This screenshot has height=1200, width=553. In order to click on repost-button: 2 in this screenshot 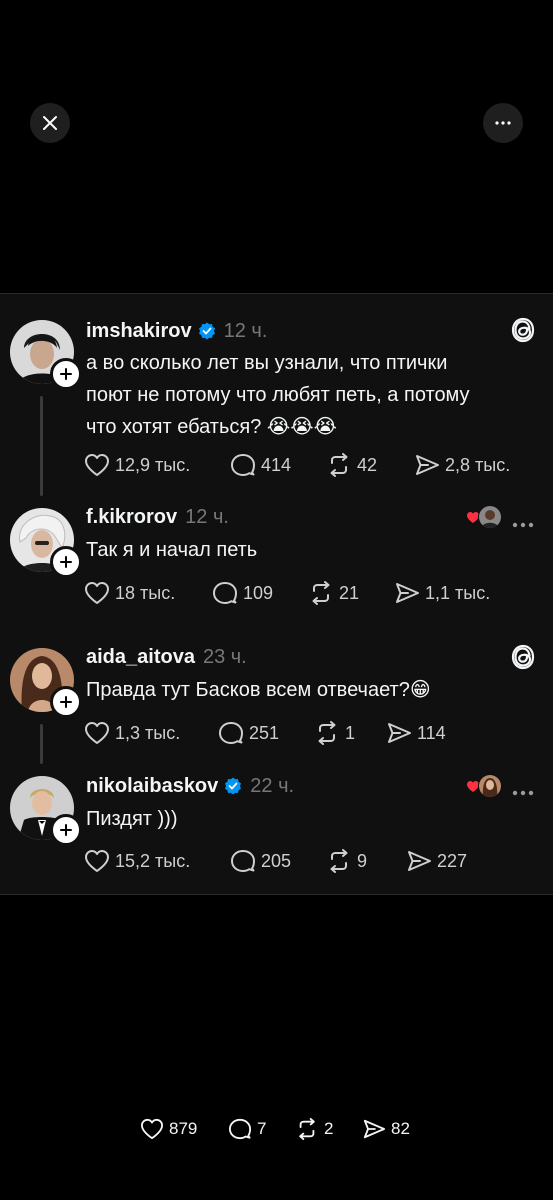, I will do `click(314, 1129)`.